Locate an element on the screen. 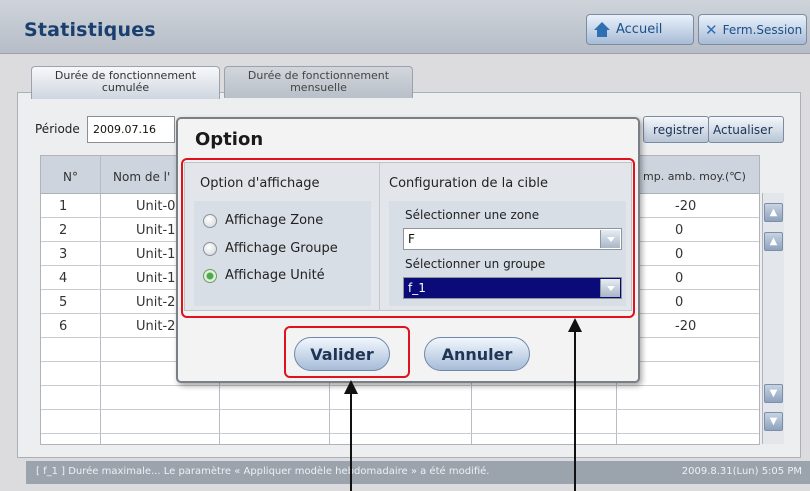  dialog-title: Option is located at coordinates (229, 139).